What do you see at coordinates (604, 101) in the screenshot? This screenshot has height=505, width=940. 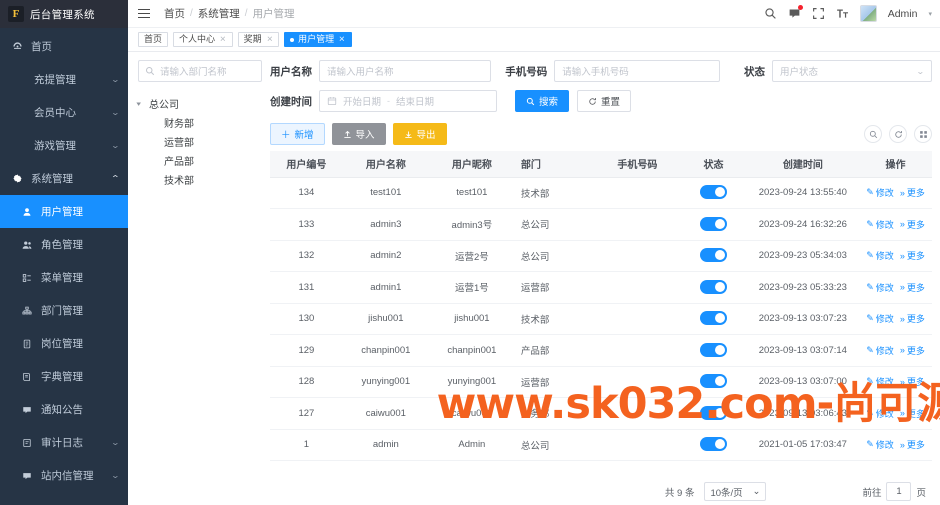 I see `reset-button: 重置` at bounding box center [604, 101].